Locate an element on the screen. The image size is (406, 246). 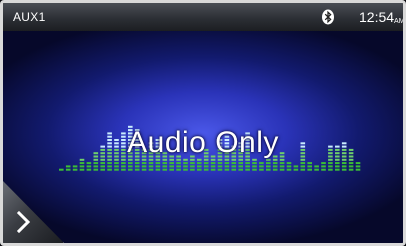
clock: 12:54AM is located at coordinates (382, 17).